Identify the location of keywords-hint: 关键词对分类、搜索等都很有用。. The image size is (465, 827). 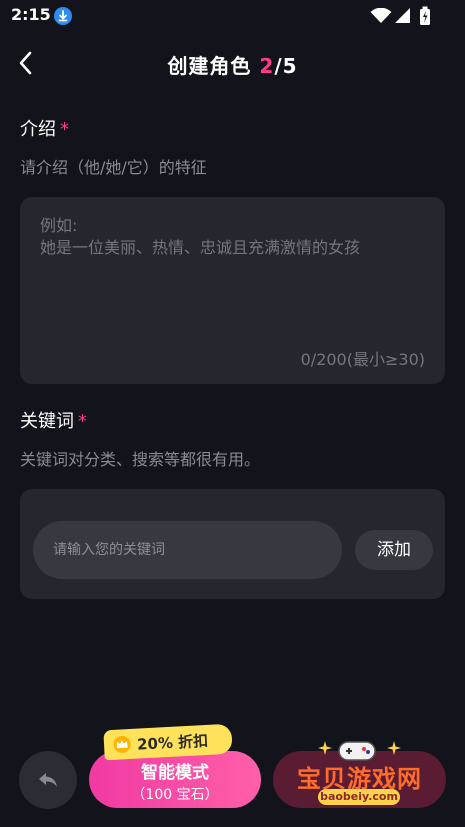
(140, 459).